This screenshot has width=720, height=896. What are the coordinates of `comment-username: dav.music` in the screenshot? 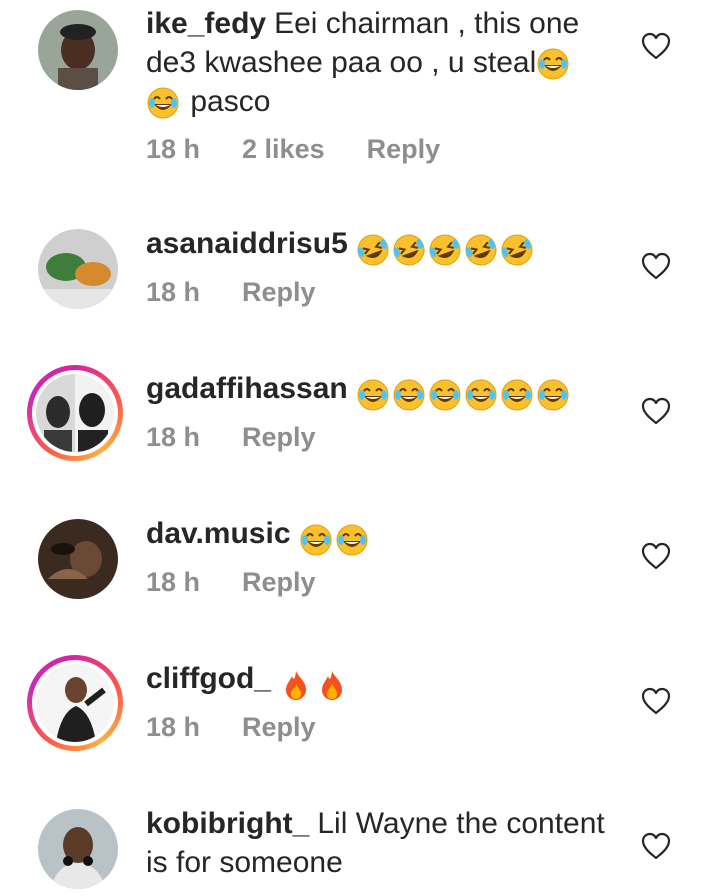 It's located at (218, 533).